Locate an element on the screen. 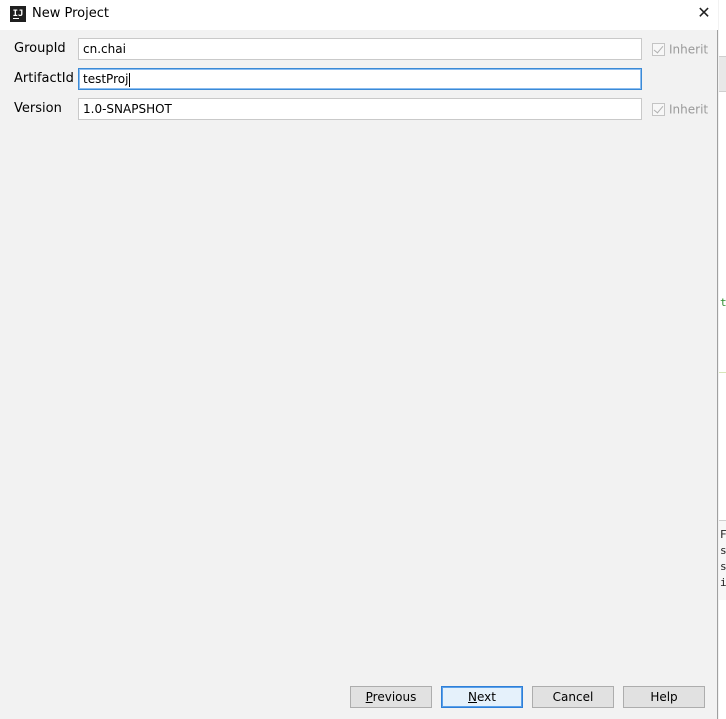 The height and width of the screenshot is (719, 726). version-inherit-label: Inherit is located at coordinates (689, 109).